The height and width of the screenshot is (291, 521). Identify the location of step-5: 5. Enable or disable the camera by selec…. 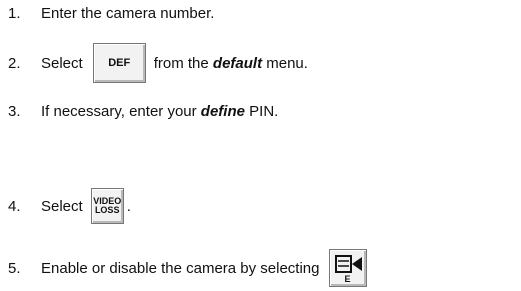
(183, 268).